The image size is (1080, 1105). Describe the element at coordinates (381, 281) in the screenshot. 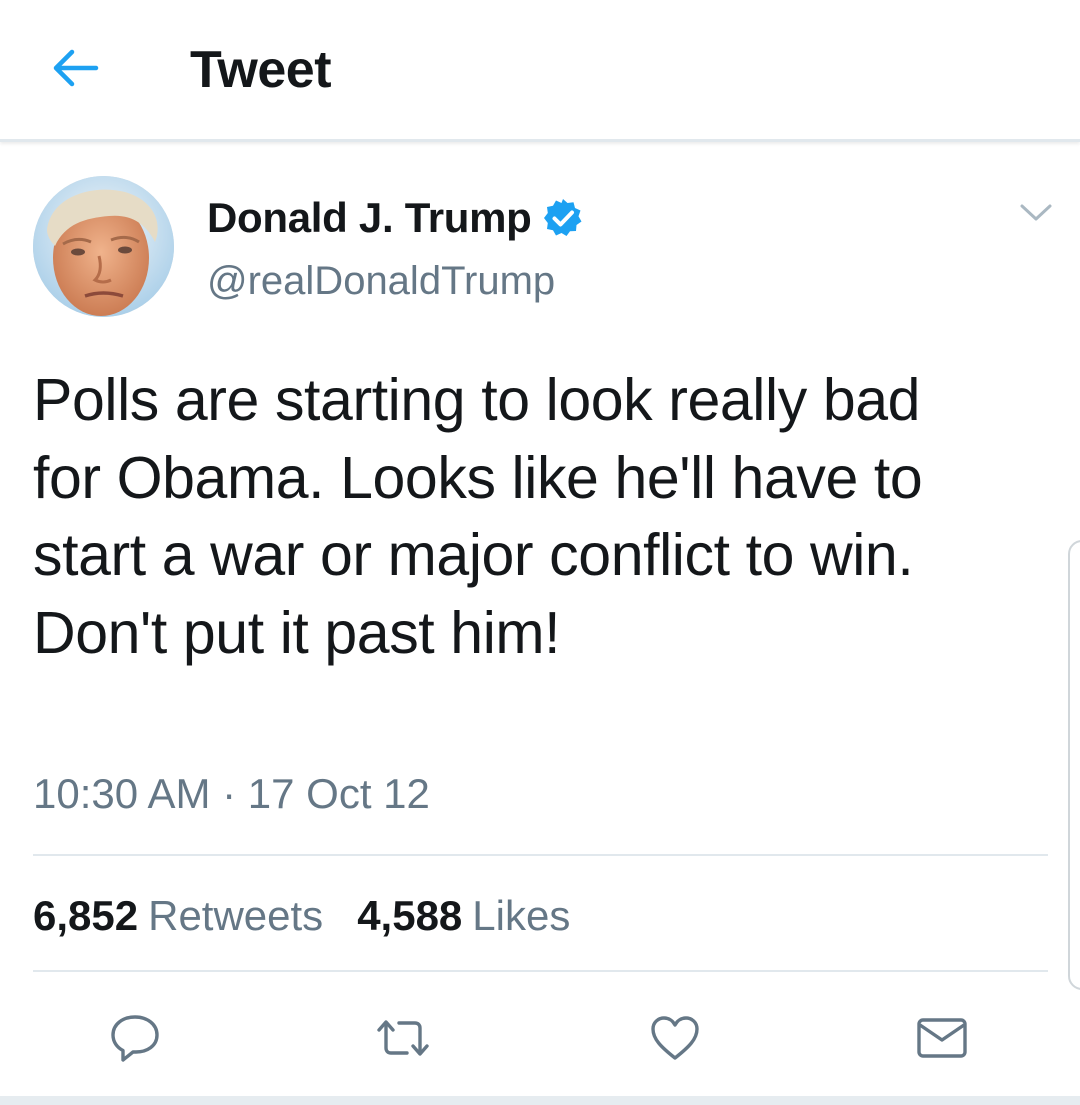

I see `user-handle: @realDonaldTrump` at that location.